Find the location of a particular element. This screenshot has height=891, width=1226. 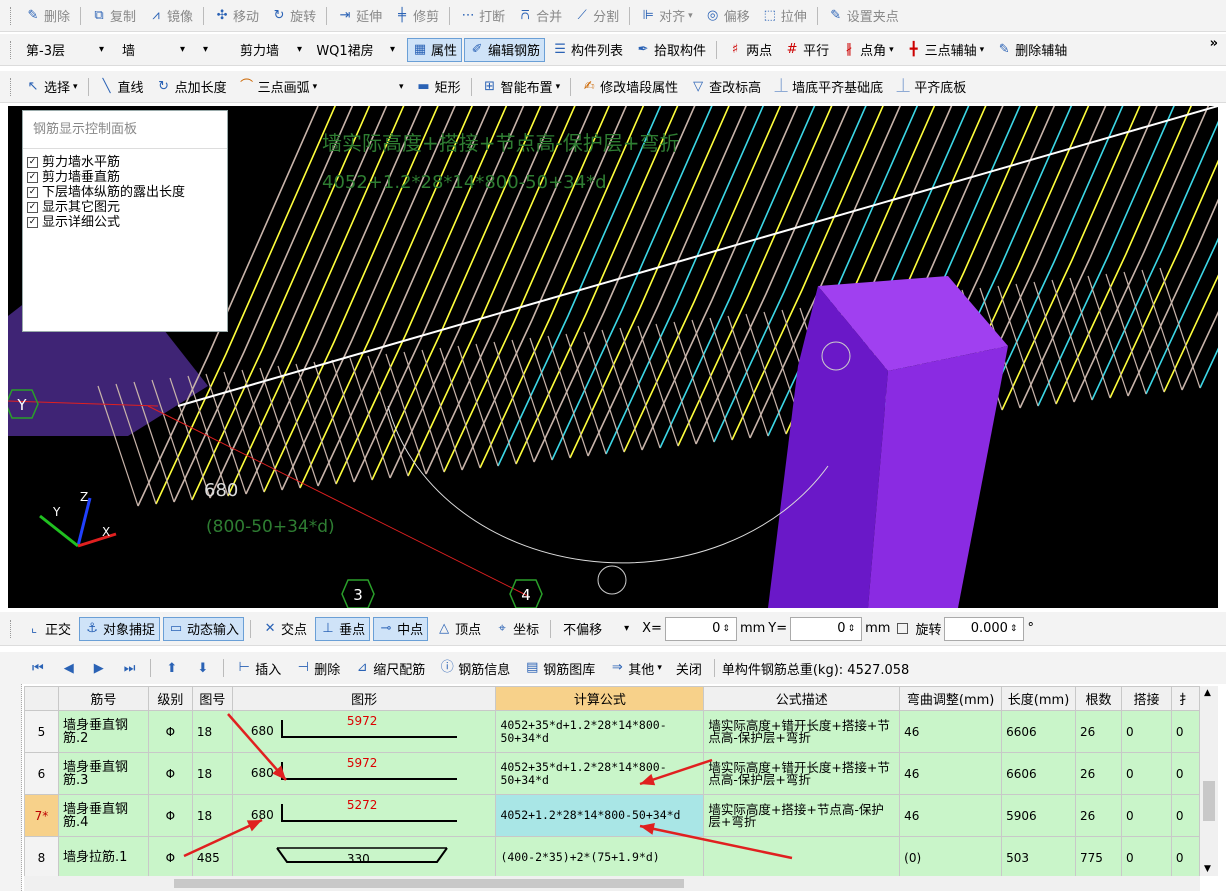

length-cell: 5906 is located at coordinates (1039, 815).